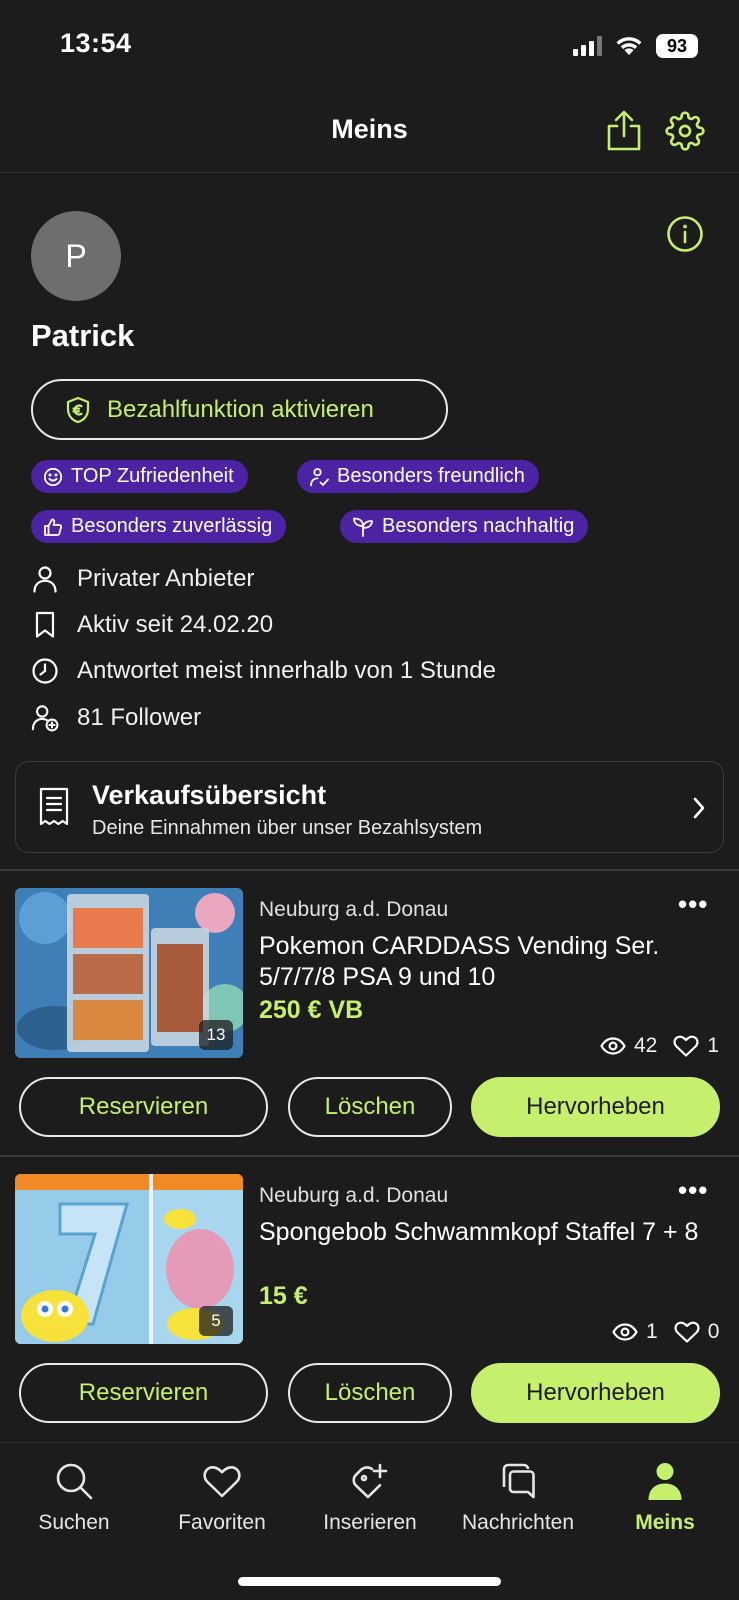 This screenshot has height=1600, width=739. Describe the element at coordinates (699, 808) in the screenshot. I see `chevron-right-icon` at that location.